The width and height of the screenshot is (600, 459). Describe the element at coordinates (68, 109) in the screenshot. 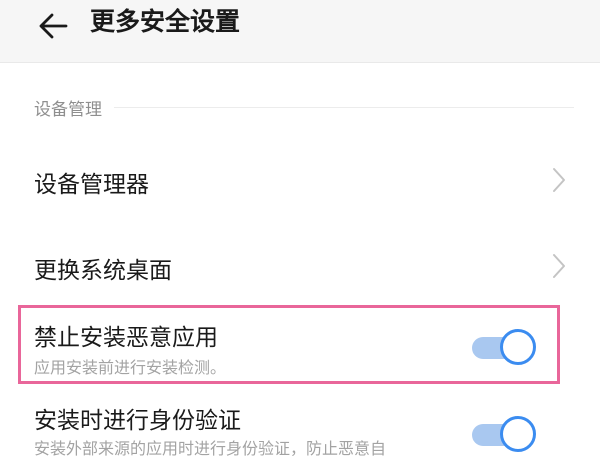

I see `section-title: 设备管理` at that location.